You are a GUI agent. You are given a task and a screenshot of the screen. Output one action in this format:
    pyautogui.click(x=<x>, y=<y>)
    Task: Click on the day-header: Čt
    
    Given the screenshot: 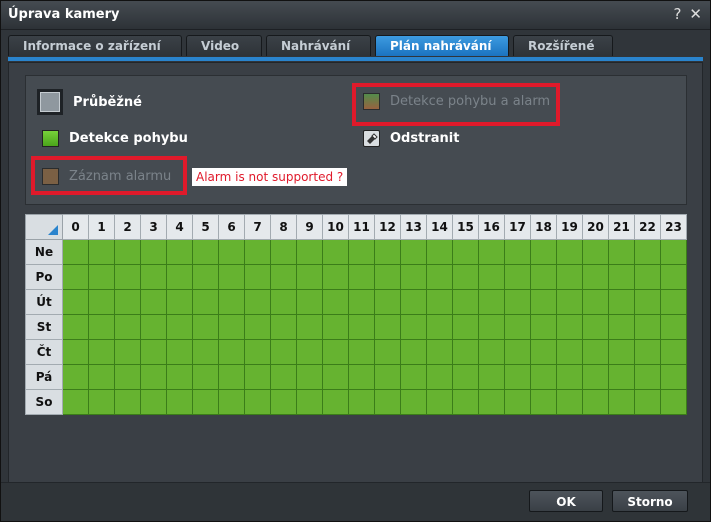 What is the action you would take?
    pyautogui.click(x=44, y=352)
    